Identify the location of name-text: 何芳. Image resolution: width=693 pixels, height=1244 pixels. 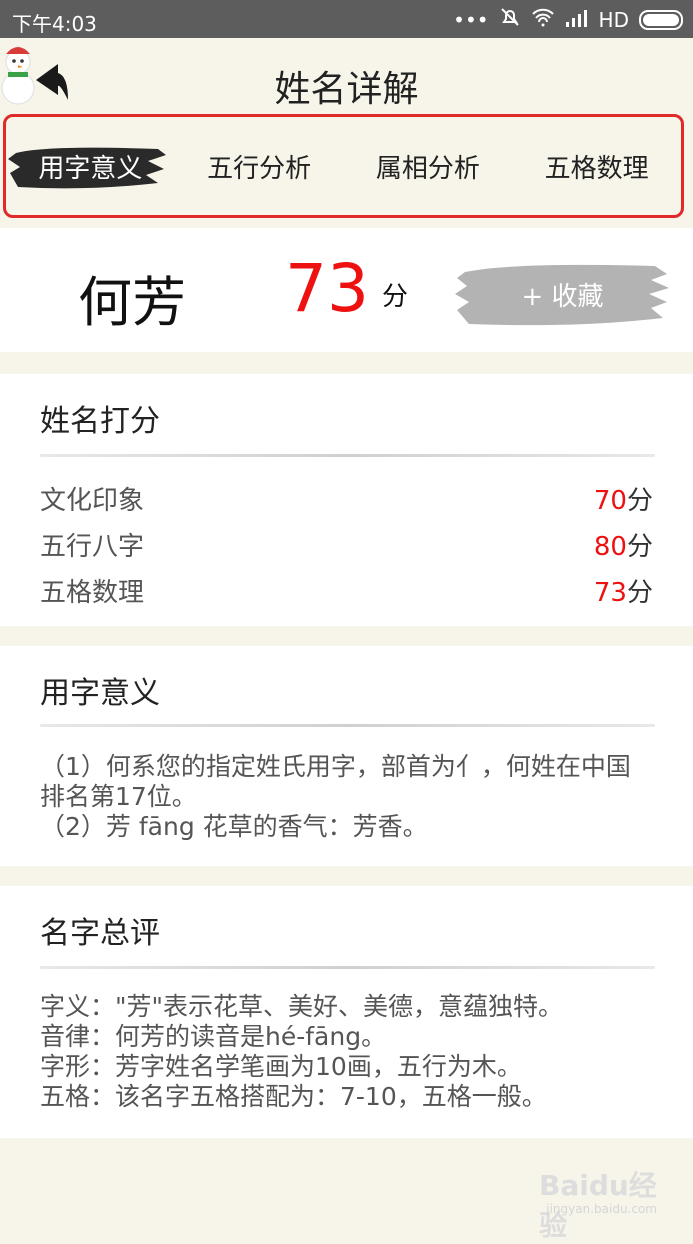
(132, 302).